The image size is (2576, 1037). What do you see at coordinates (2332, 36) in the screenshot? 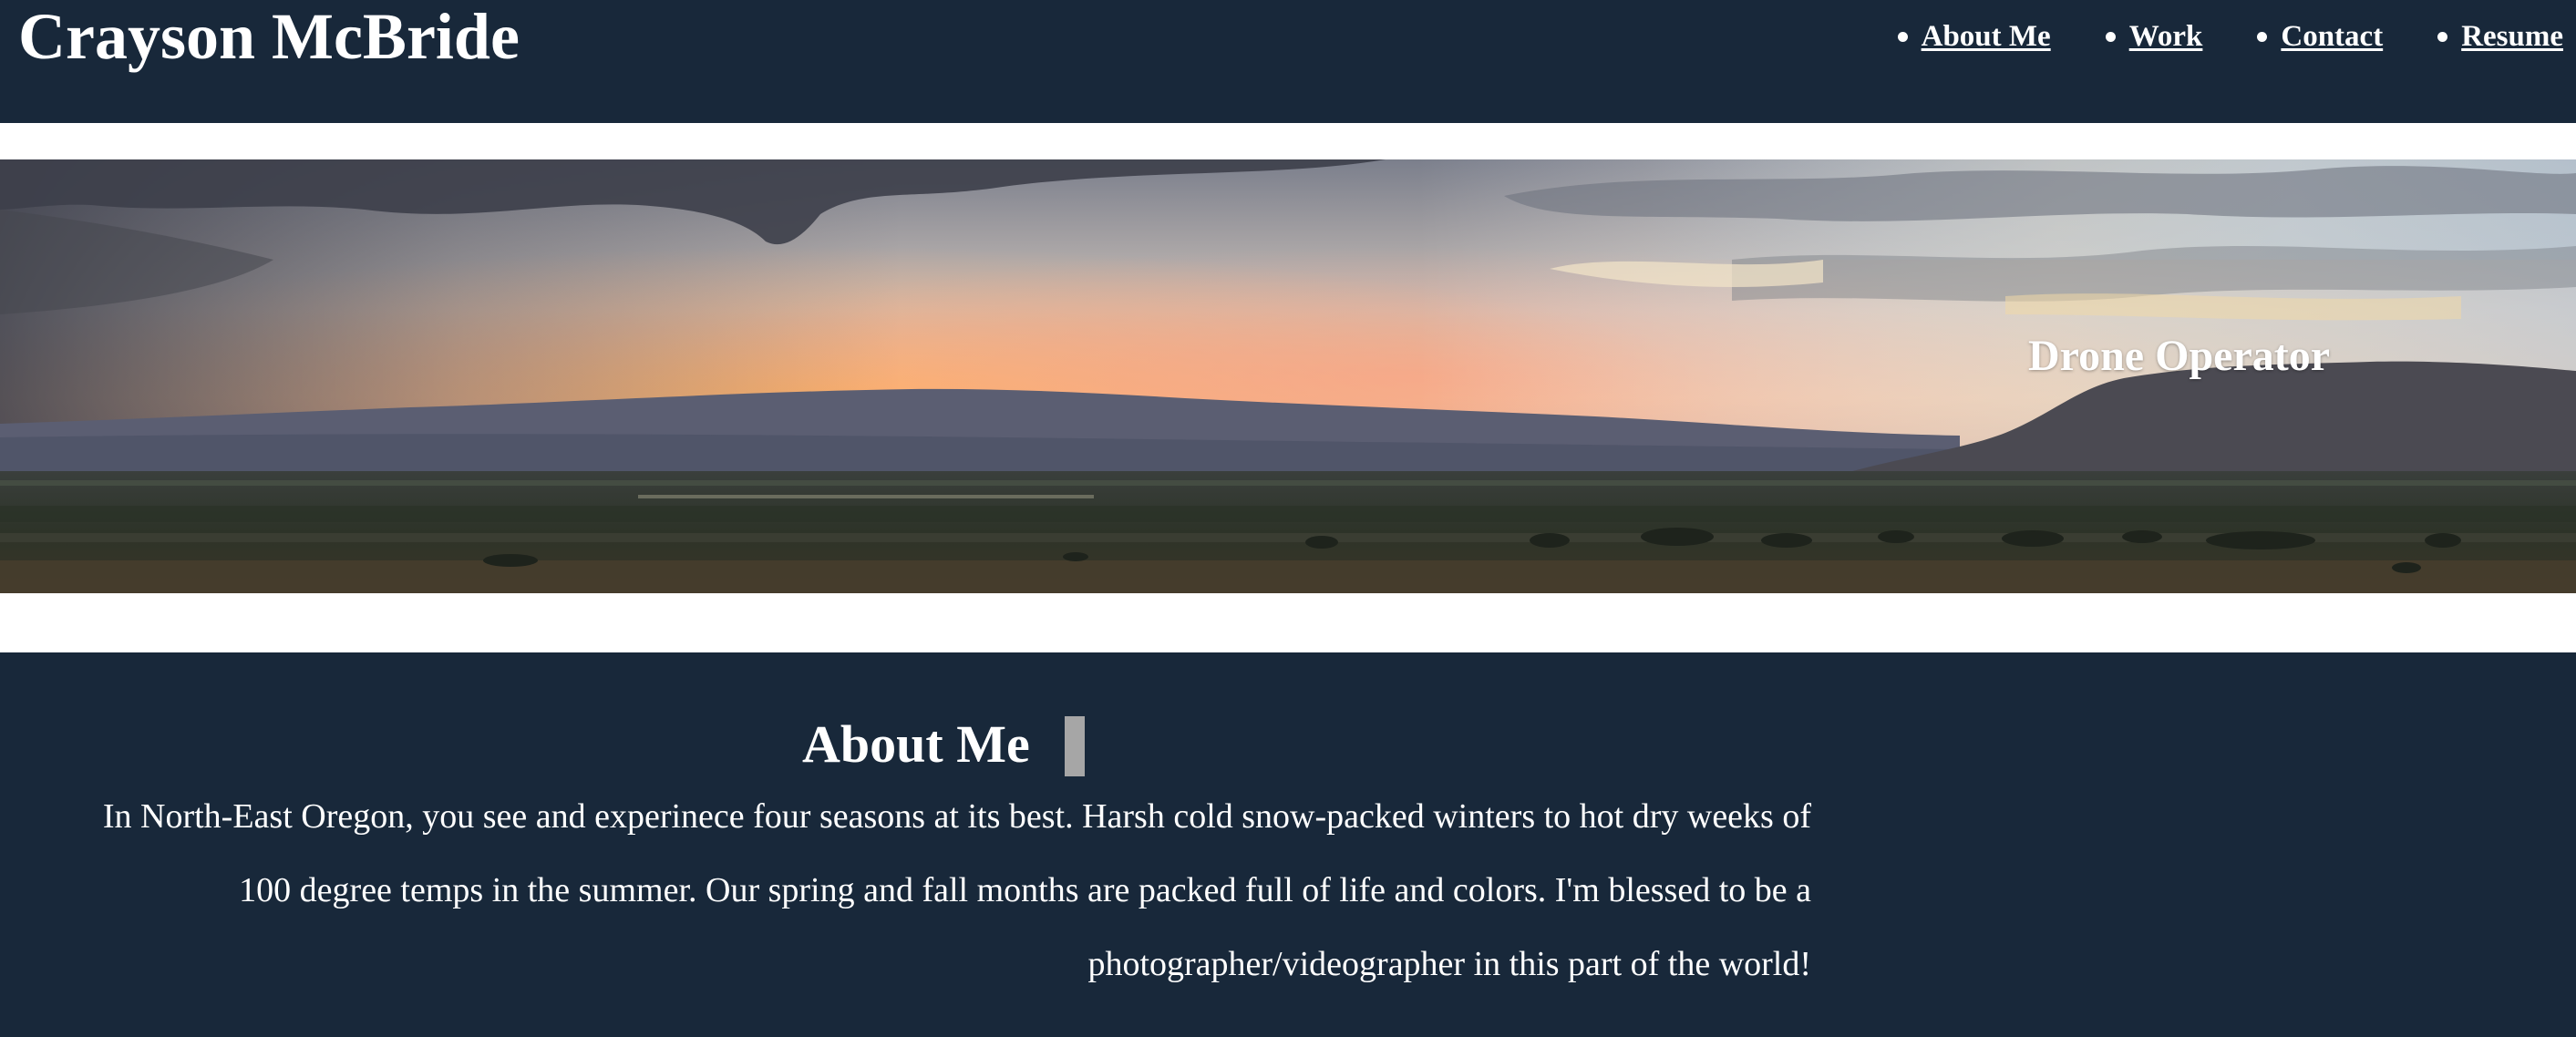
I see `nav-link-contact: Contact` at bounding box center [2332, 36].